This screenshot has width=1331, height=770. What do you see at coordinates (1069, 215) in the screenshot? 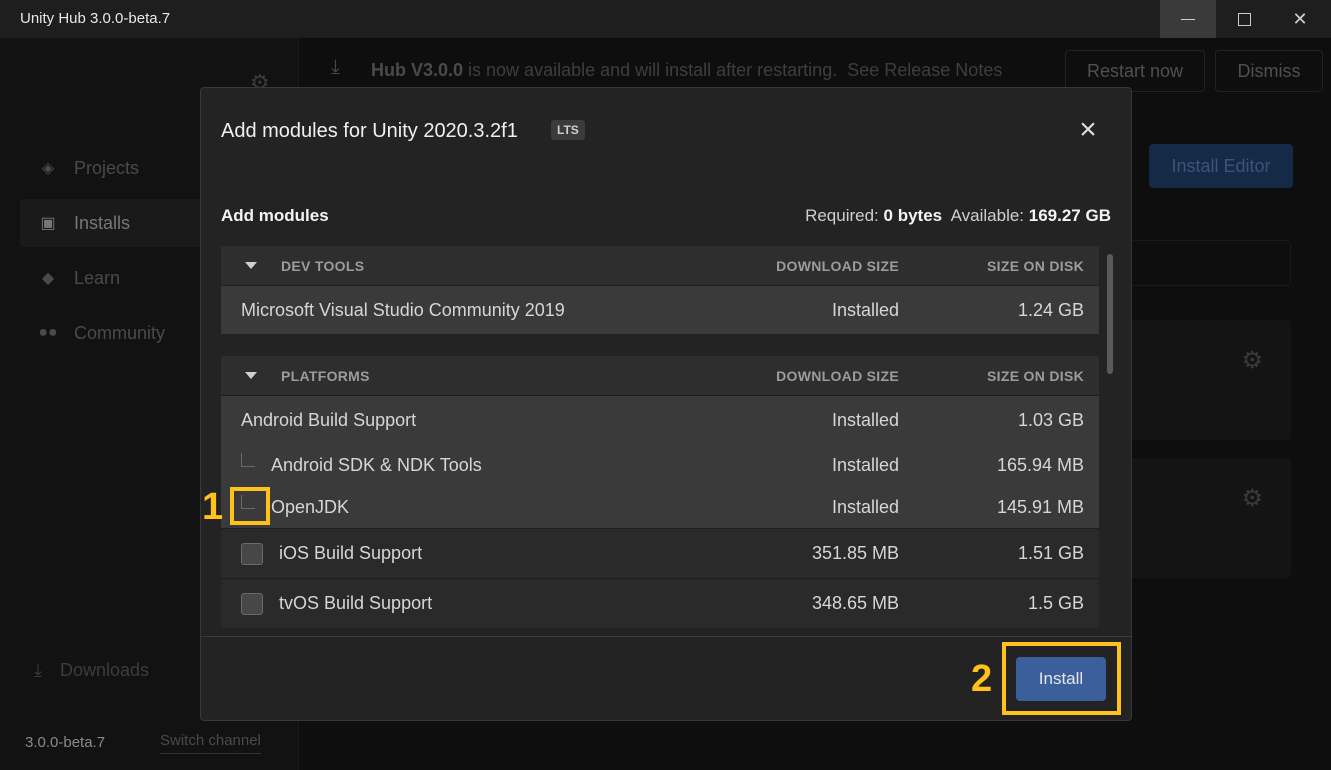
I see `available-value: 169.27 GB` at bounding box center [1069, 215].